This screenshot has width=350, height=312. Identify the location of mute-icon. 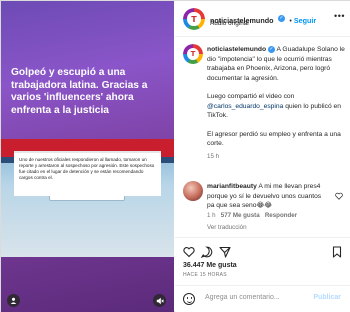
(159, 300).